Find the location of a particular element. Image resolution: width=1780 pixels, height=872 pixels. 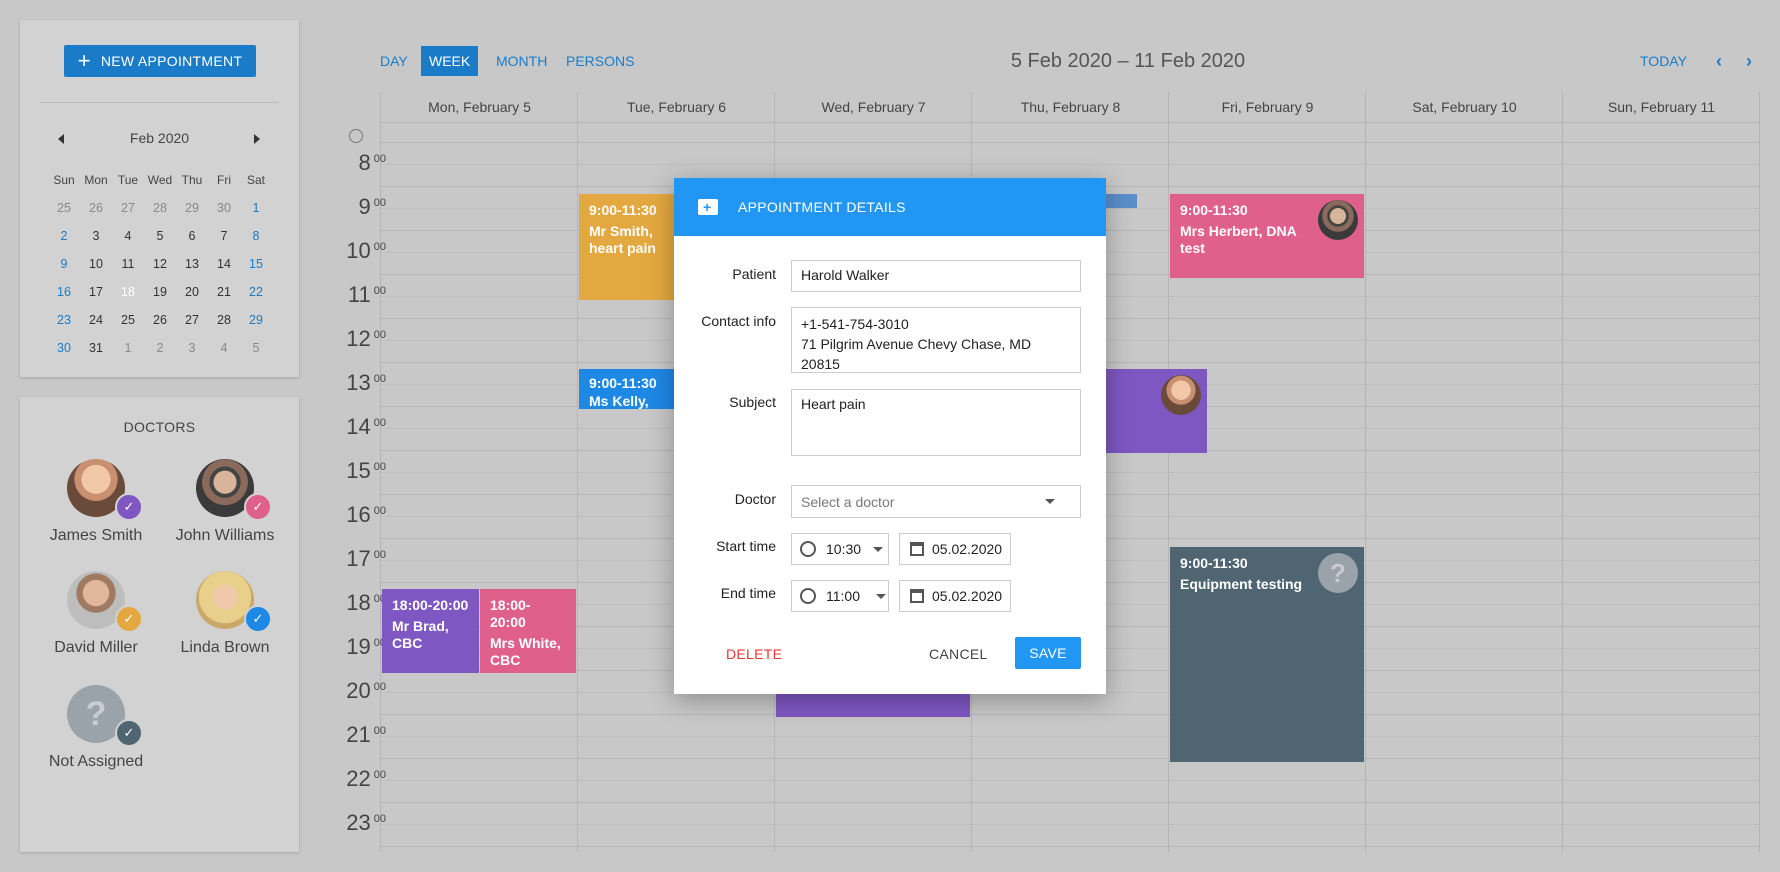

end-date-picker: 05.02.2020 is located at coordinates (955, 596).